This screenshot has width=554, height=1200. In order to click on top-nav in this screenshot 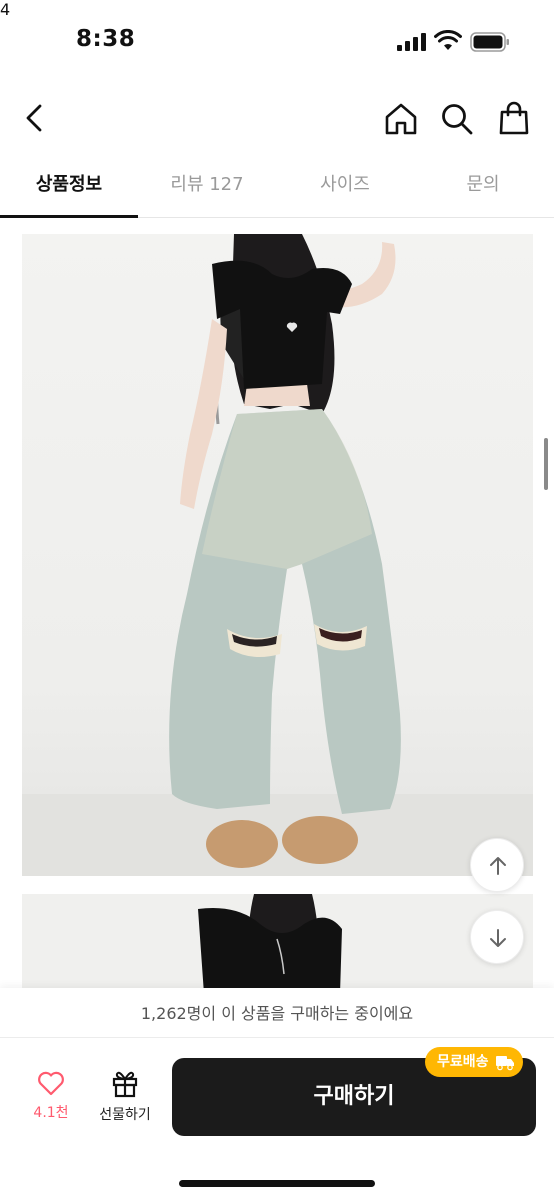, I will do `click(277, 118)`.